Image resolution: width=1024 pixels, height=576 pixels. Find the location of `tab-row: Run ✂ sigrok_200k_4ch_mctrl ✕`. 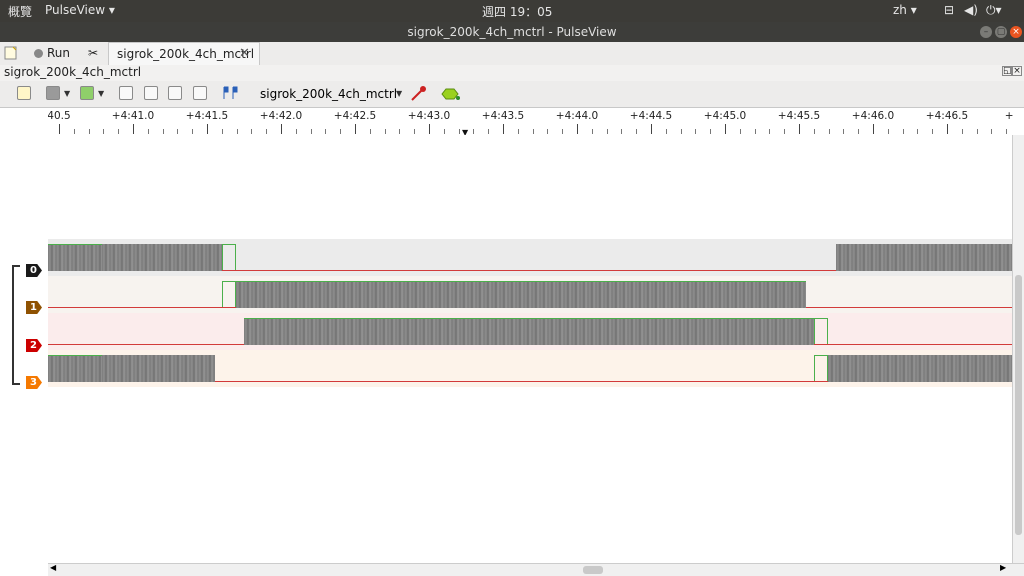

tab-row: Run ✂ sigrok_200k_4ch_mctrl ✕ is located at coordinates (512, 54).